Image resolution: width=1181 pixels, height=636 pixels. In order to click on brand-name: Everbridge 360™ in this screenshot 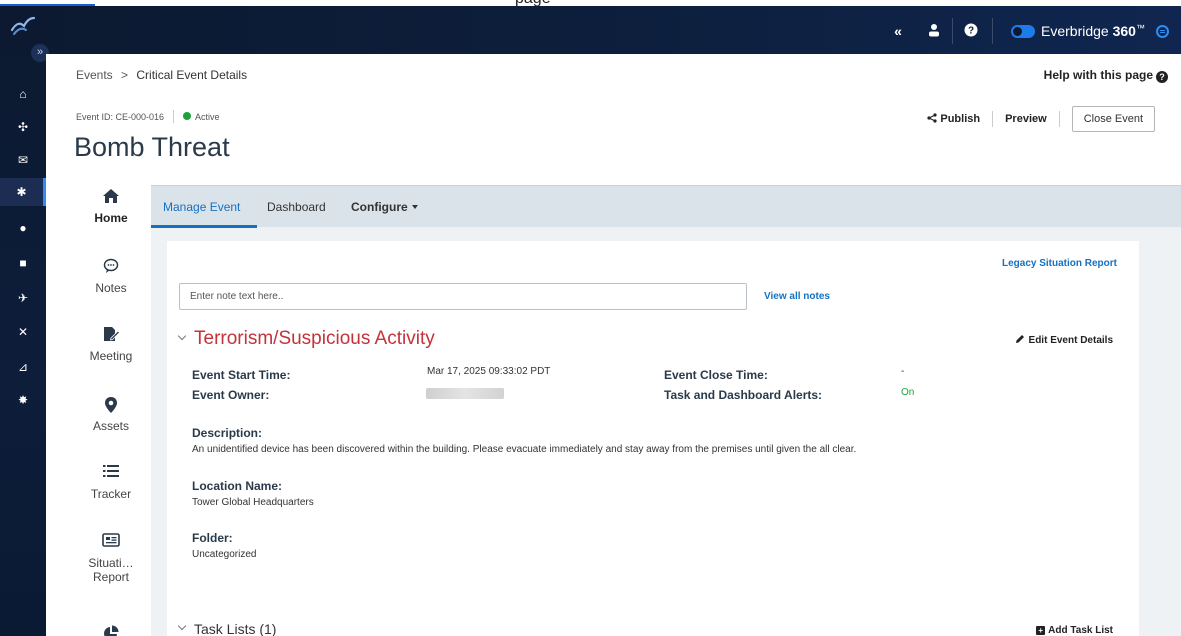, I will do `click(1093, 31)`.